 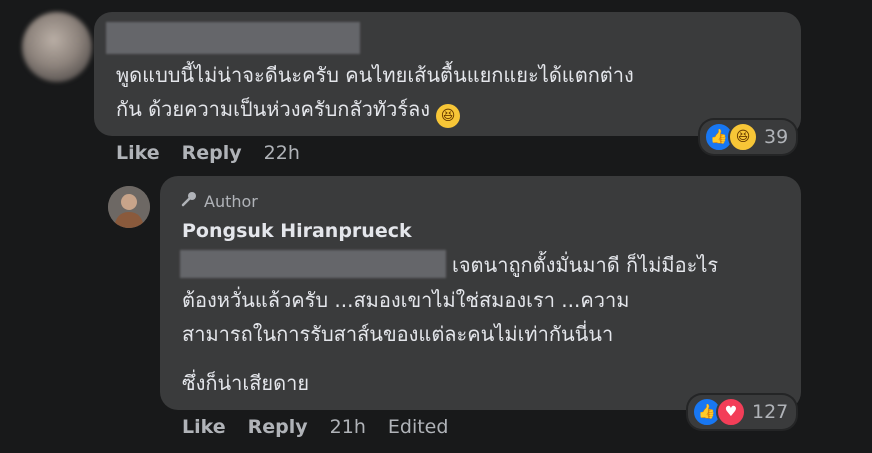 What do you see at coordinates (770, 412) in the screenshot?
I see `reaction-count: 127` at bounding box center [770, 412].